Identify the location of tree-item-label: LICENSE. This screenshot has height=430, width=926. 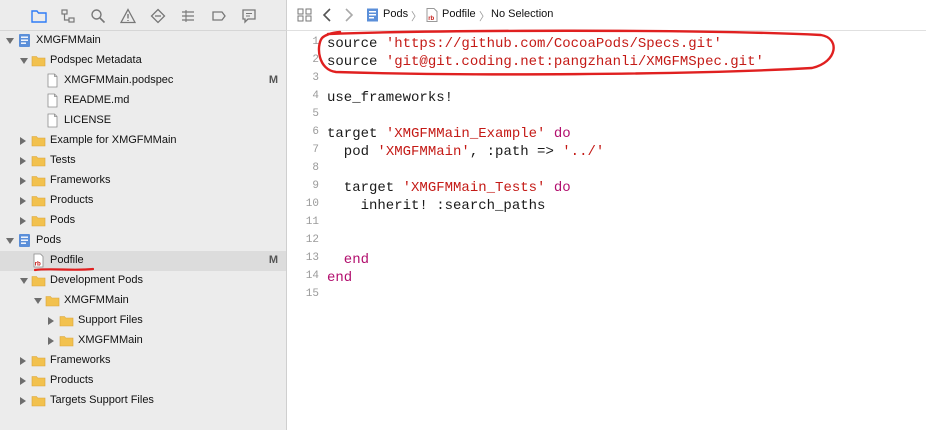
(88, 120).